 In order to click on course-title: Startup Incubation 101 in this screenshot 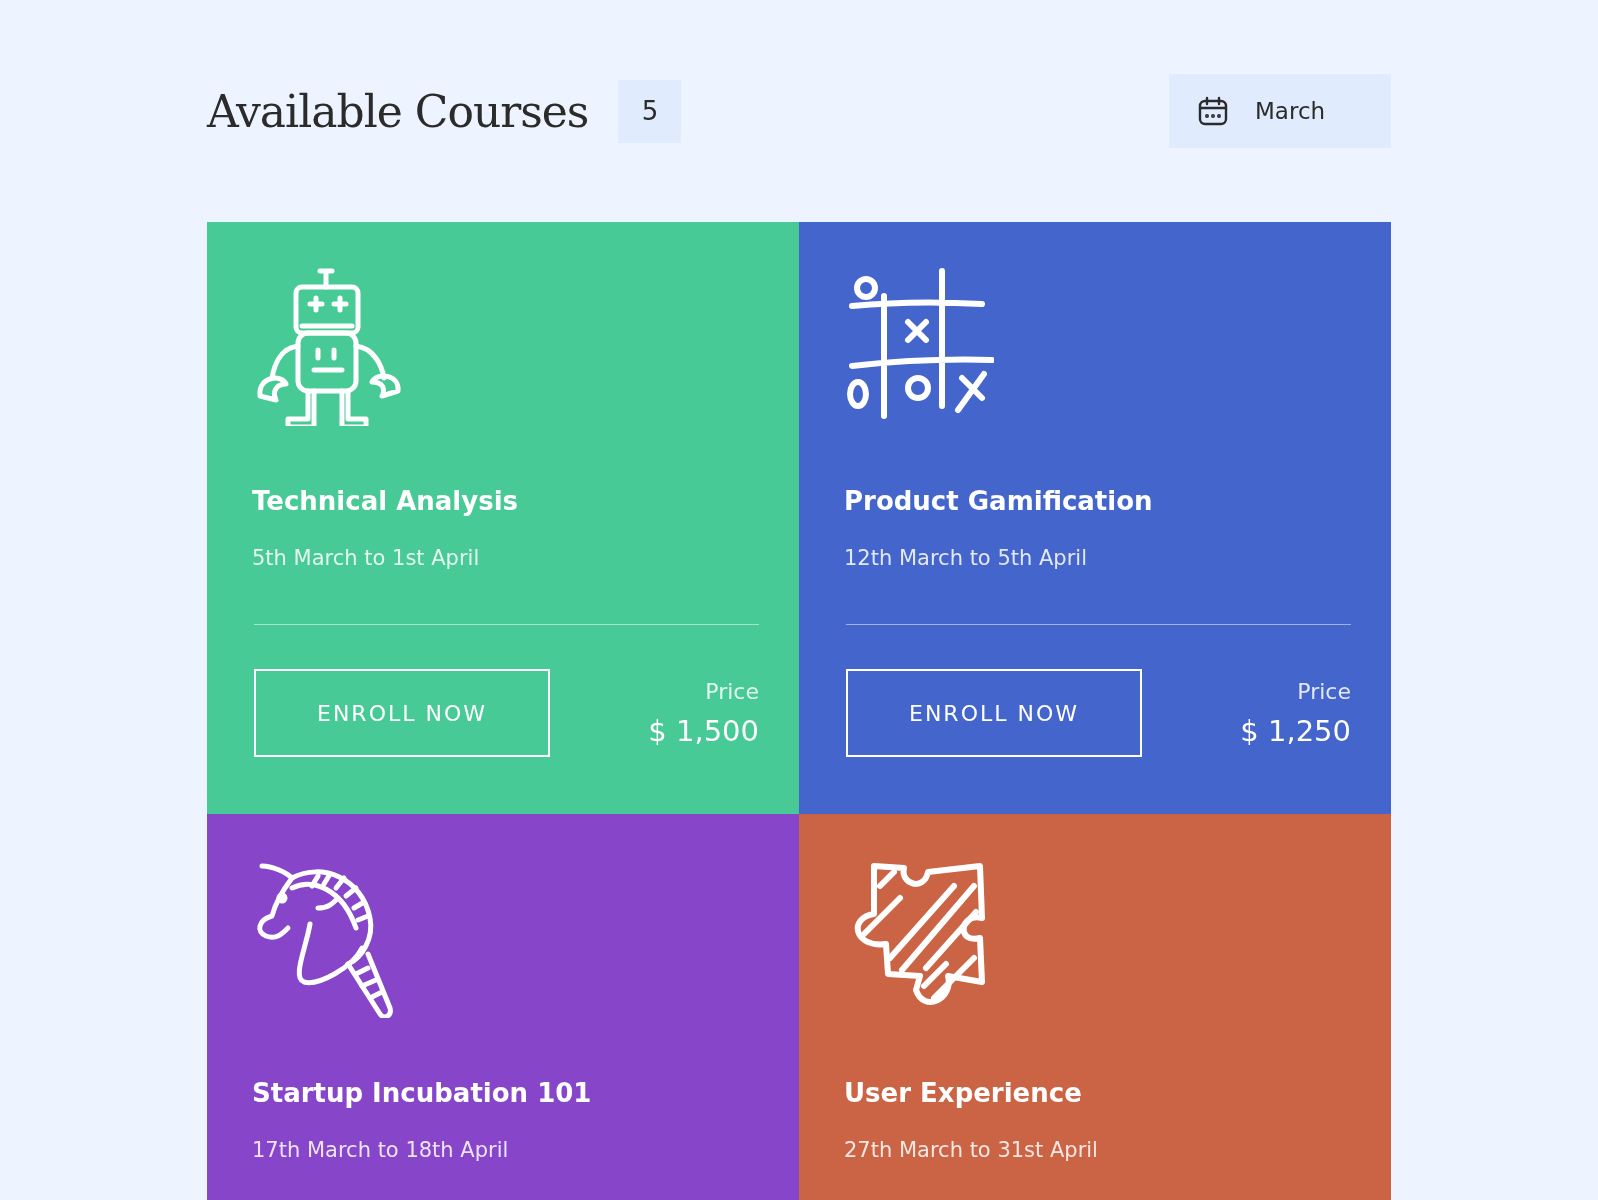, I will do `click(422, 1093)`.